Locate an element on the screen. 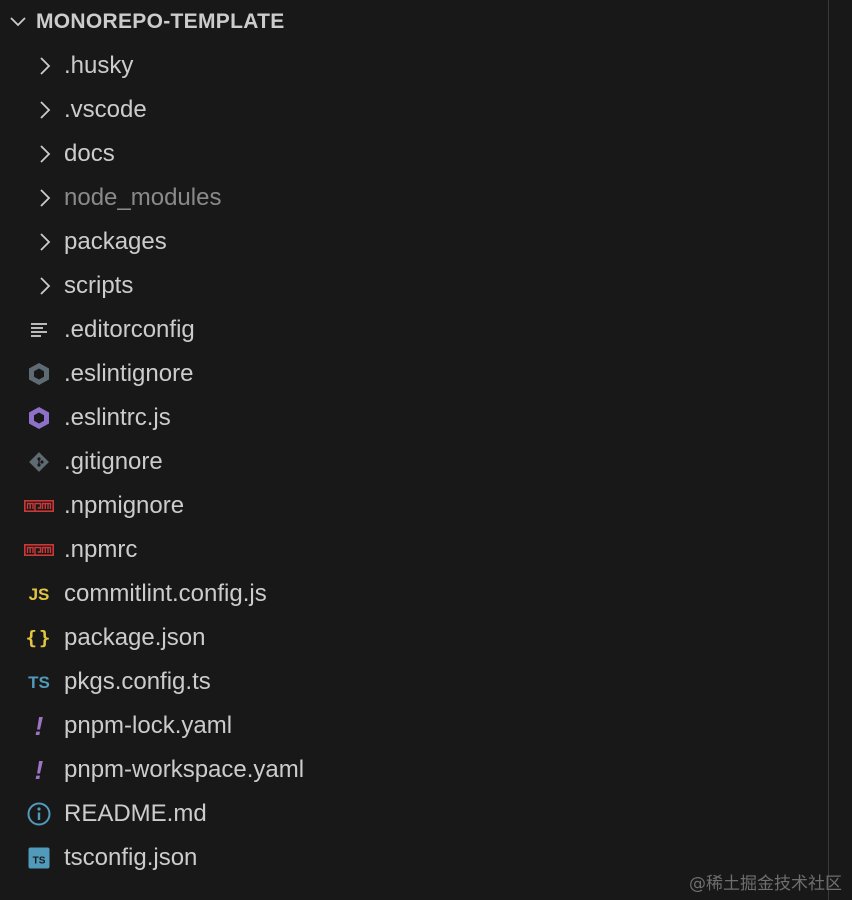 This screenshot has width=852, height=900. ts-icon: TS is located at coordinates (39, 682).